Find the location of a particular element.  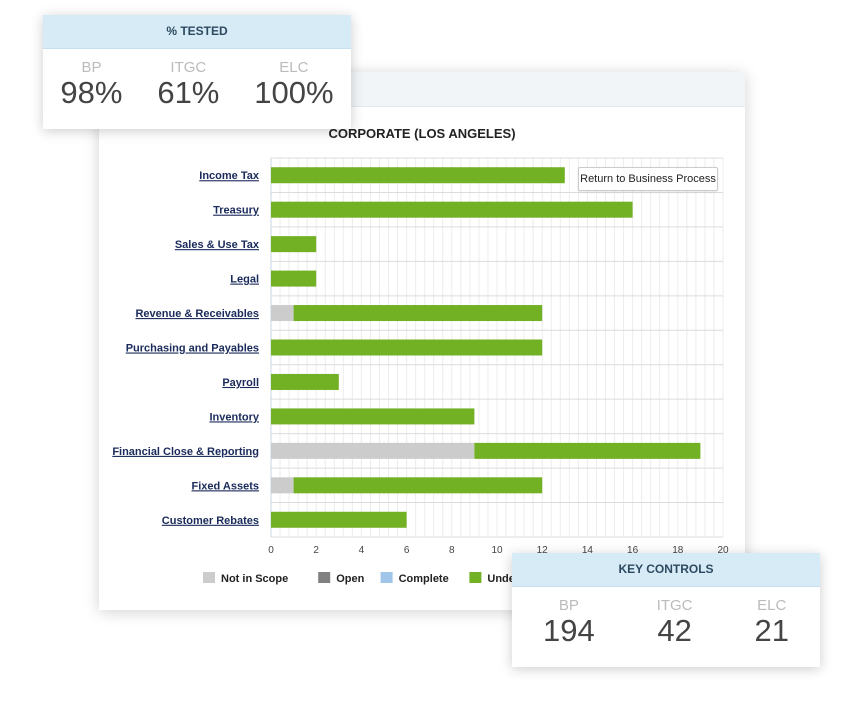

metric-itgc: ITGC 61% is located at coordinates (188, 84).